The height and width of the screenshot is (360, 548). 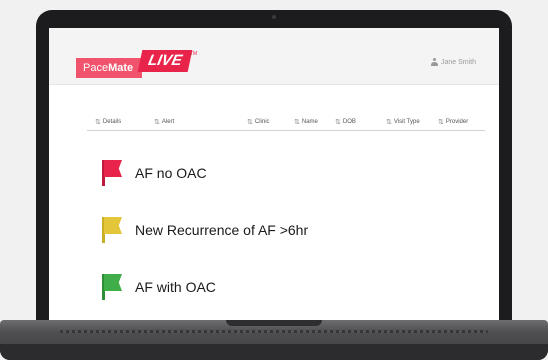 I want to click on base-notch, so click(x=274, y=323).